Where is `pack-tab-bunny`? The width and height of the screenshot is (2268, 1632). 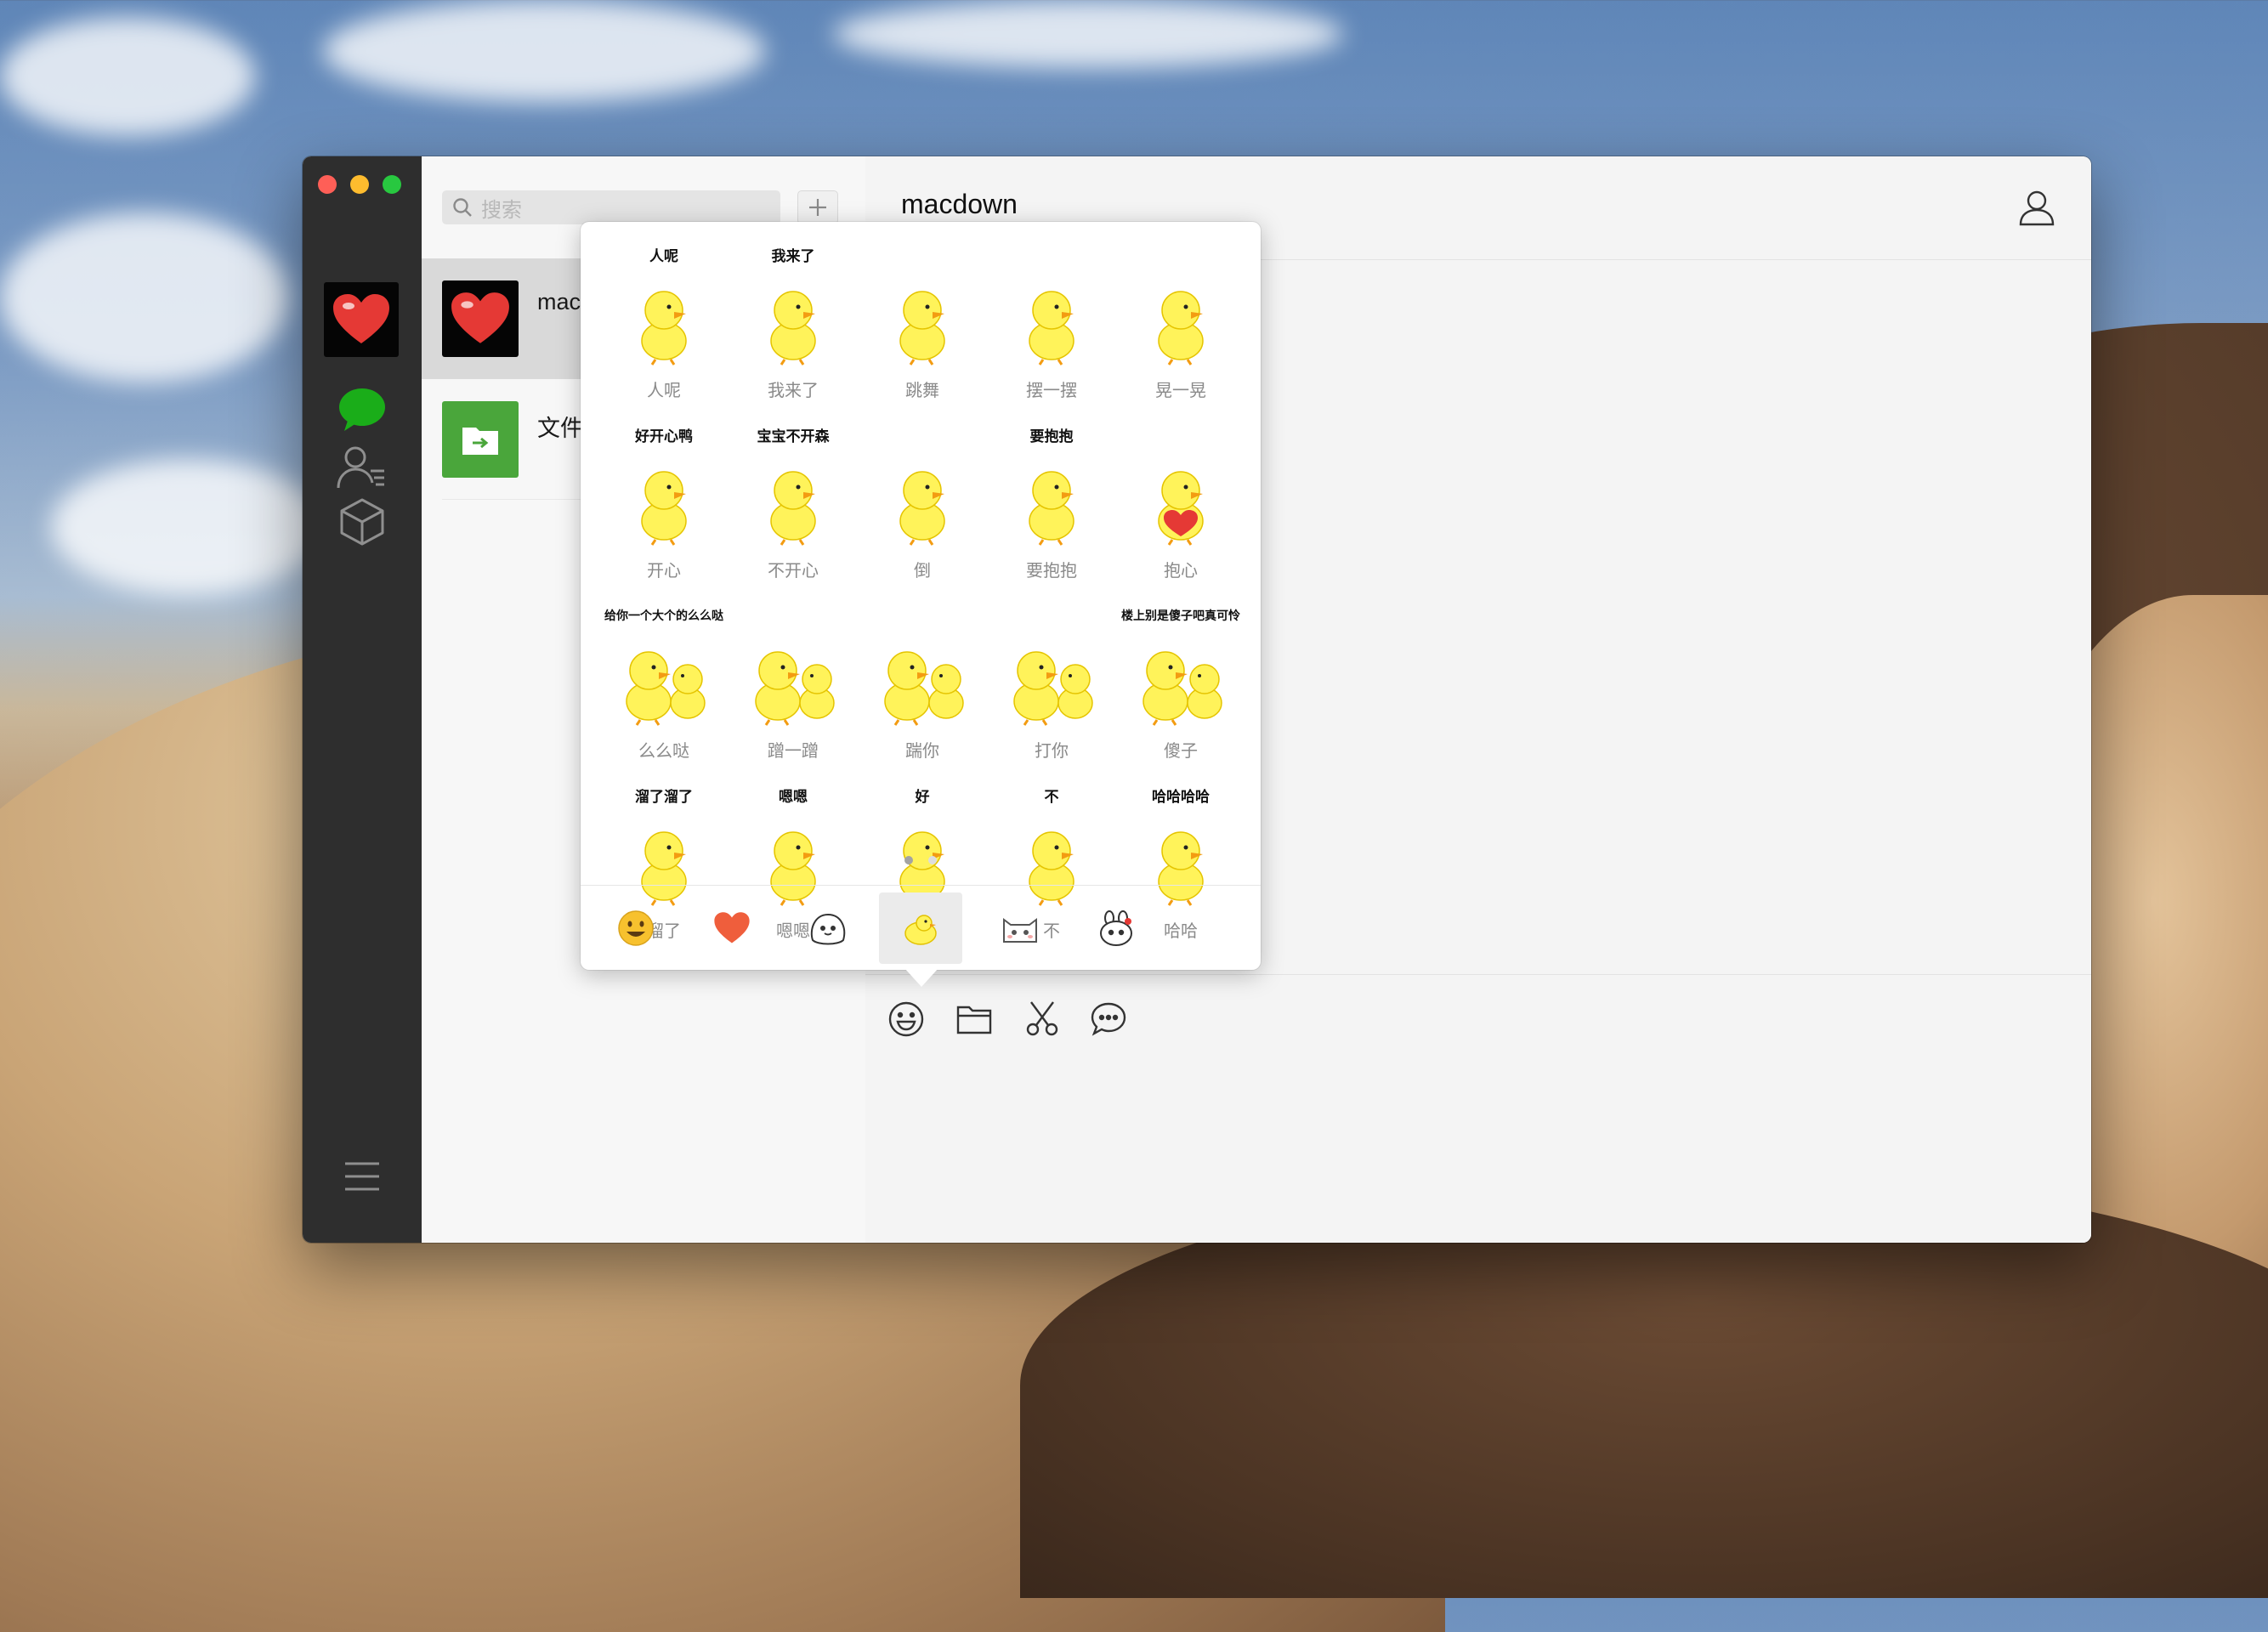 pack-tab-bunny is located at coordinates (1116, 928).